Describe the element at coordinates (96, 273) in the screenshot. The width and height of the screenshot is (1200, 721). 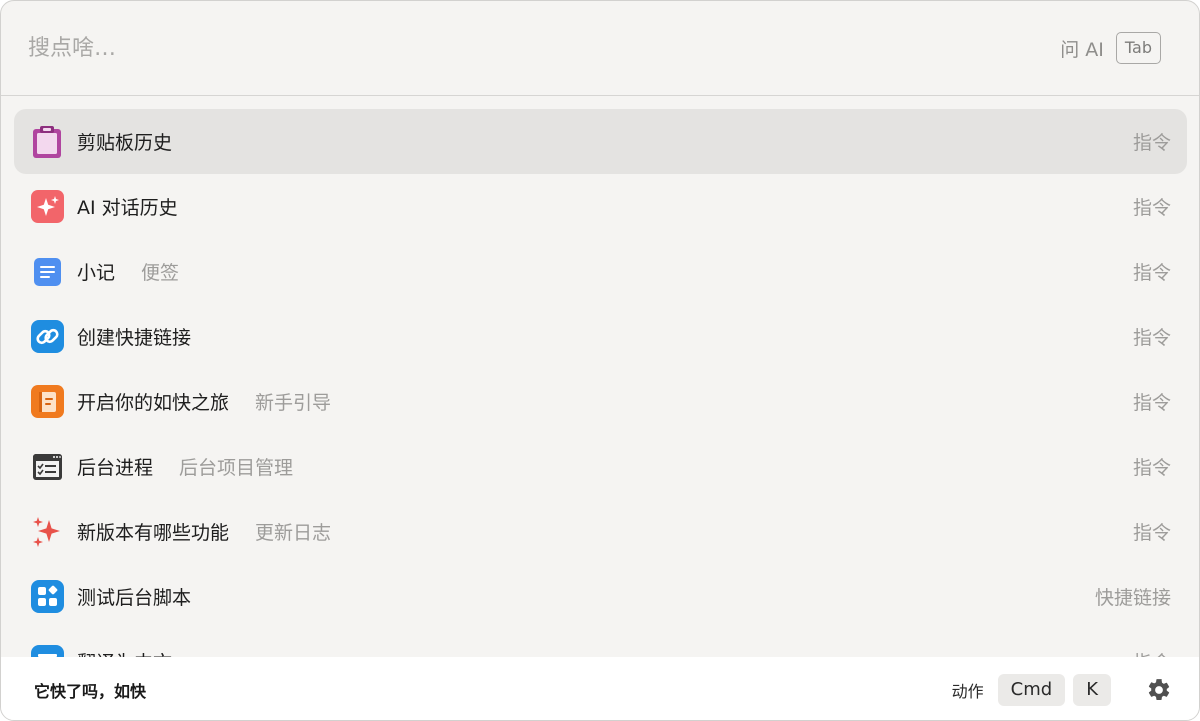
I see `result-title: 小记` at that location.